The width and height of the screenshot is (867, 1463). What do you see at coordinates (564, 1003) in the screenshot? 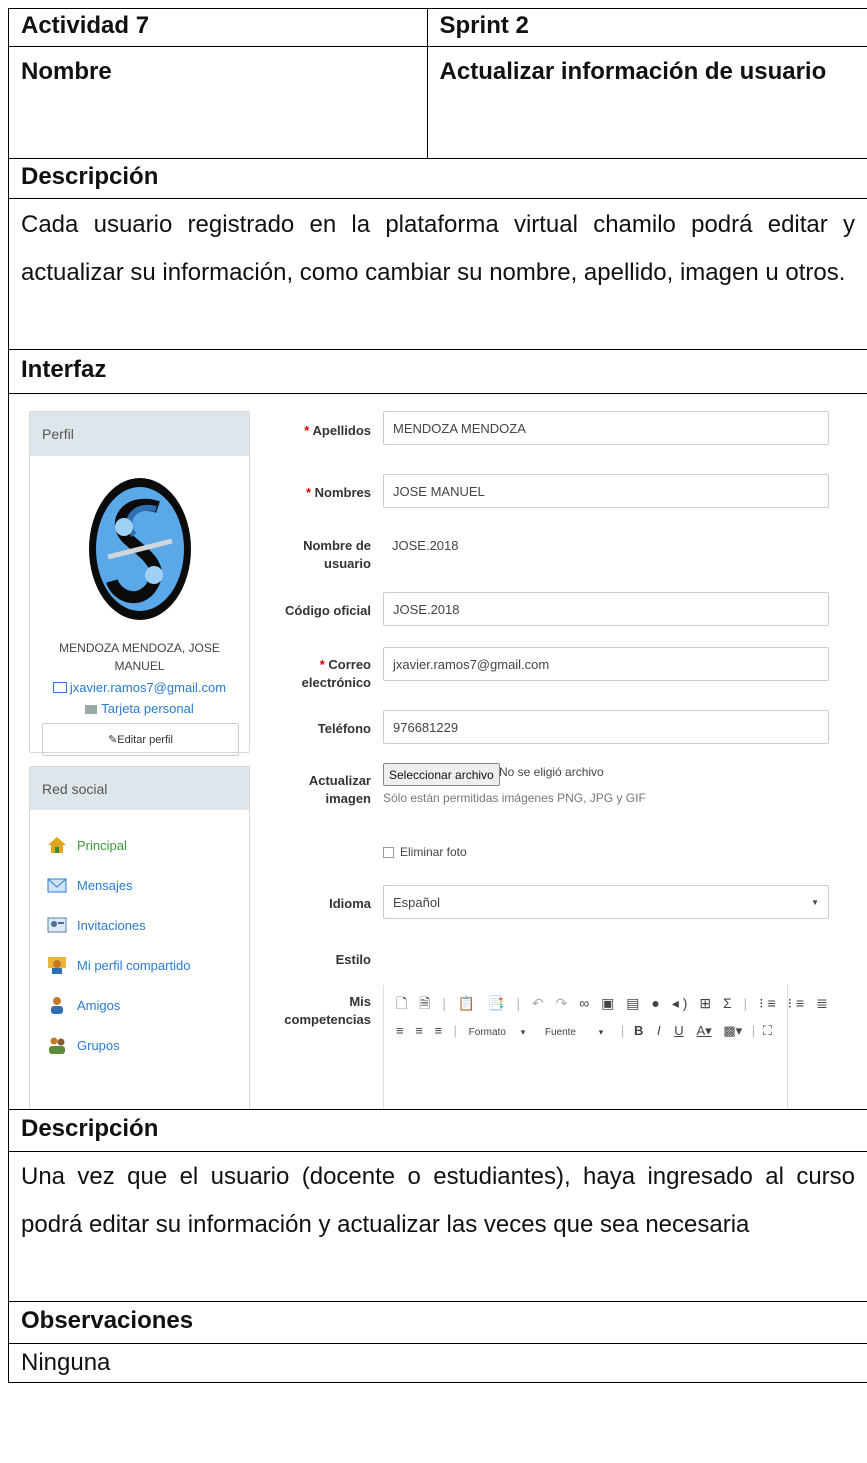
I see `redo-icon: ↷` at bounding box center [564, 1003].